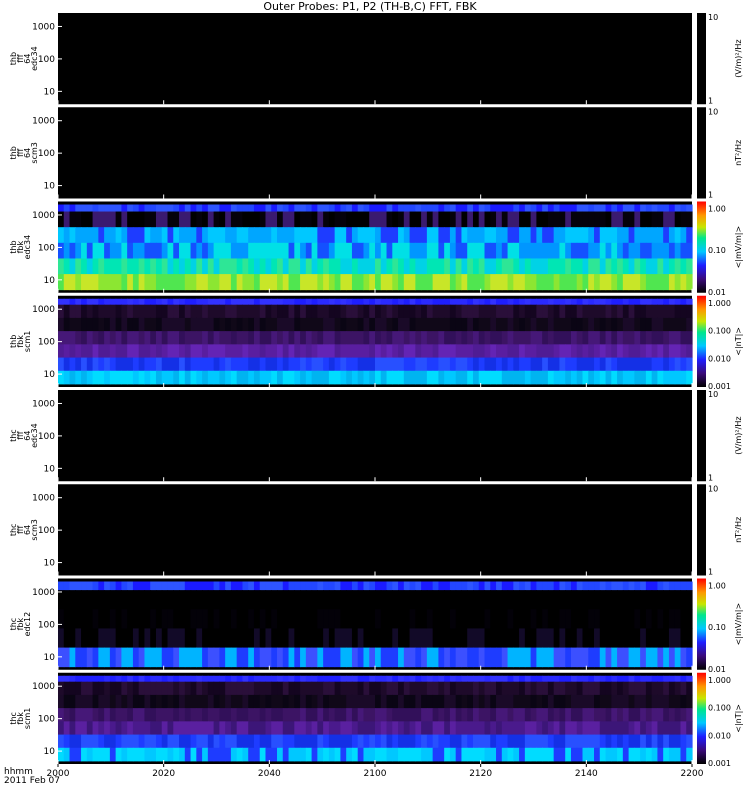  Describe the element at coordinates (50, 375) in the screenshot. I see `y-tick-label: 10` at that location.